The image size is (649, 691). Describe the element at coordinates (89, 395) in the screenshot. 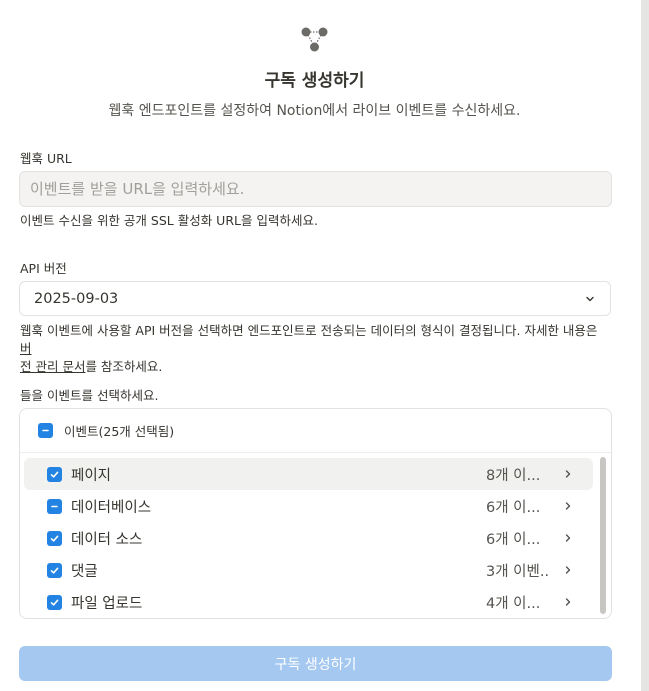

I see `events-label: 들을 이벤트를 선택하세요.` at that location.